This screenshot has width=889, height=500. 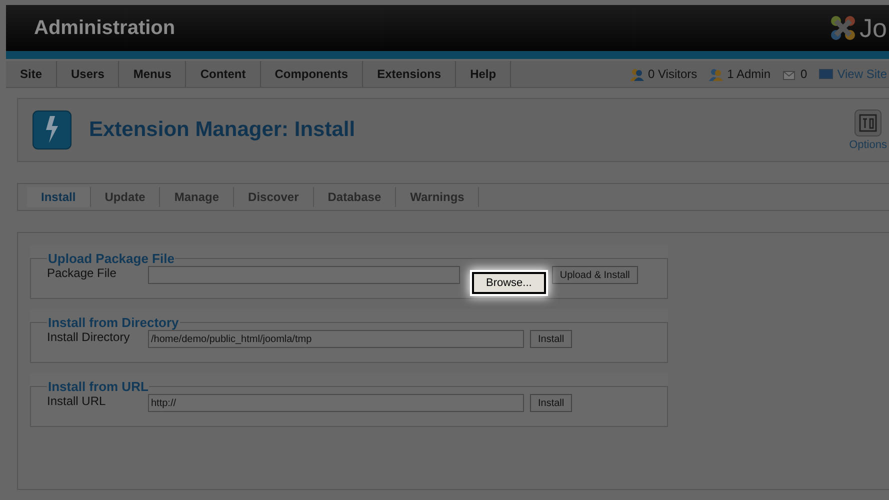 I want to click on field-label: Package File, so click(x=82, y=273).